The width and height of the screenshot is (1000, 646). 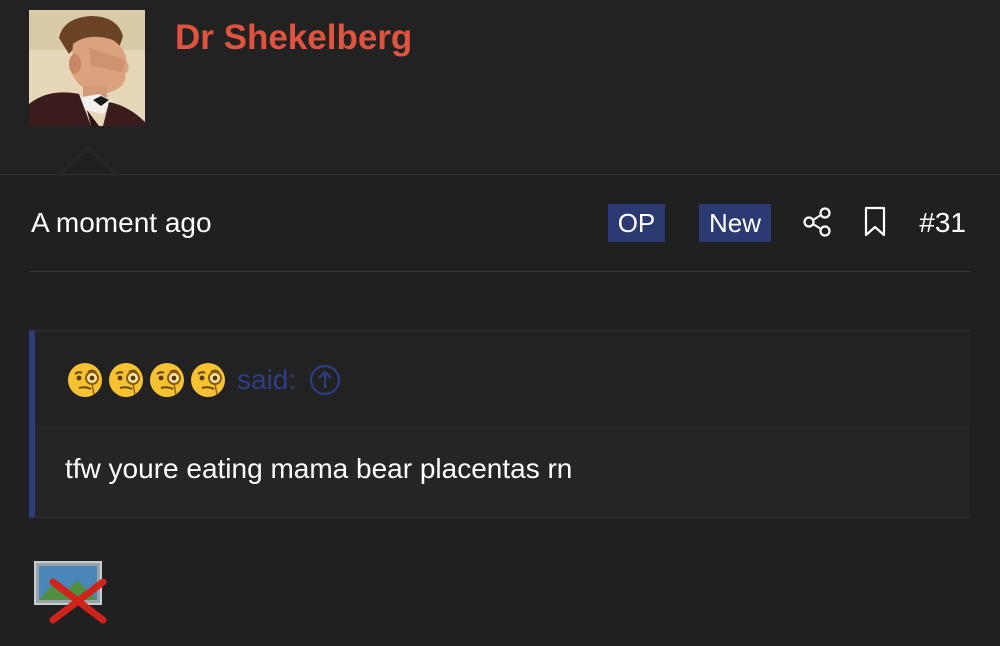 What do you see at coordinates (500, 271) in the screenshot?
I see `meta-divider` at bounding box center [500, 271].